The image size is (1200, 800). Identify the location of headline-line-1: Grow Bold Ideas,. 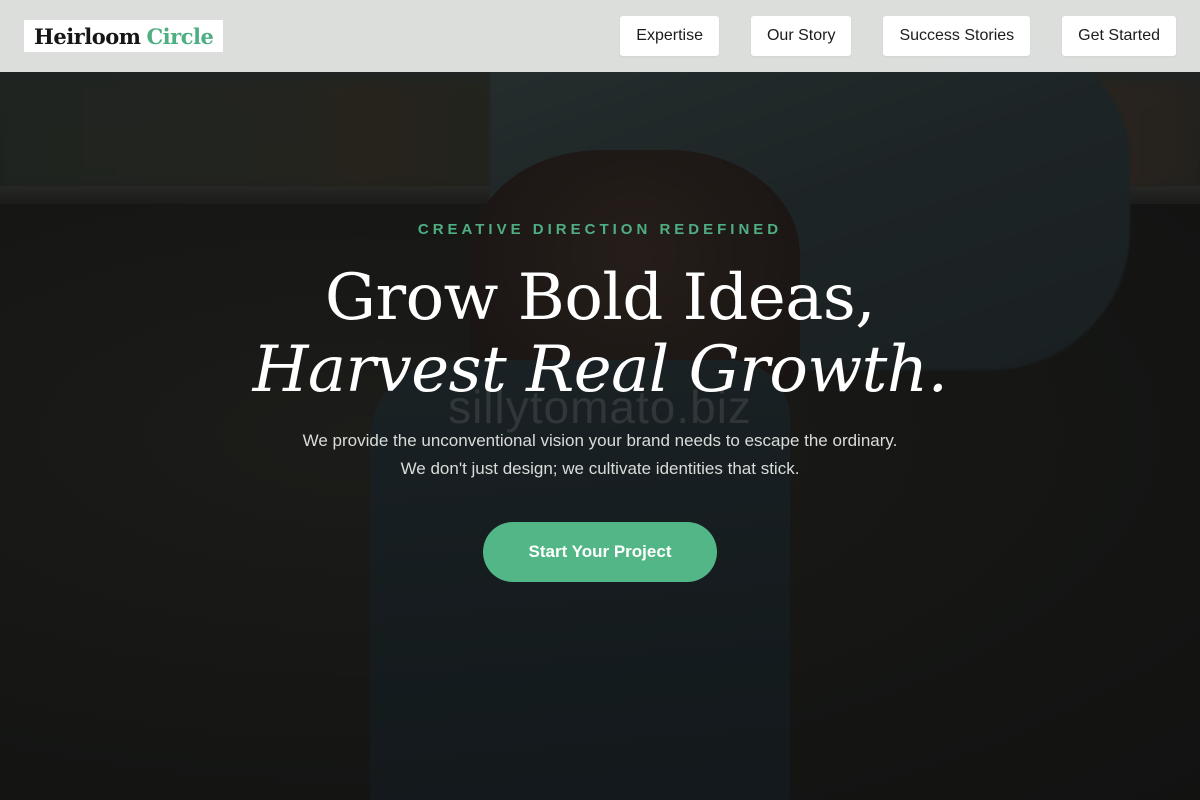
(600, 298).